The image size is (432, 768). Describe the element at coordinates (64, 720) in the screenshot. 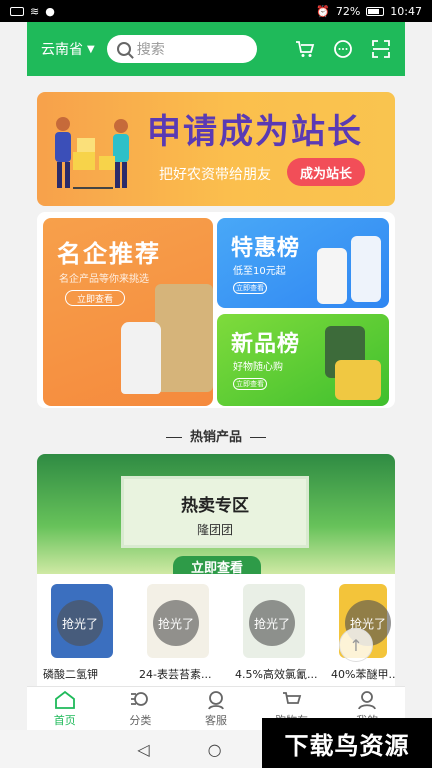

I see `tab-home-label: 首页` at that location.